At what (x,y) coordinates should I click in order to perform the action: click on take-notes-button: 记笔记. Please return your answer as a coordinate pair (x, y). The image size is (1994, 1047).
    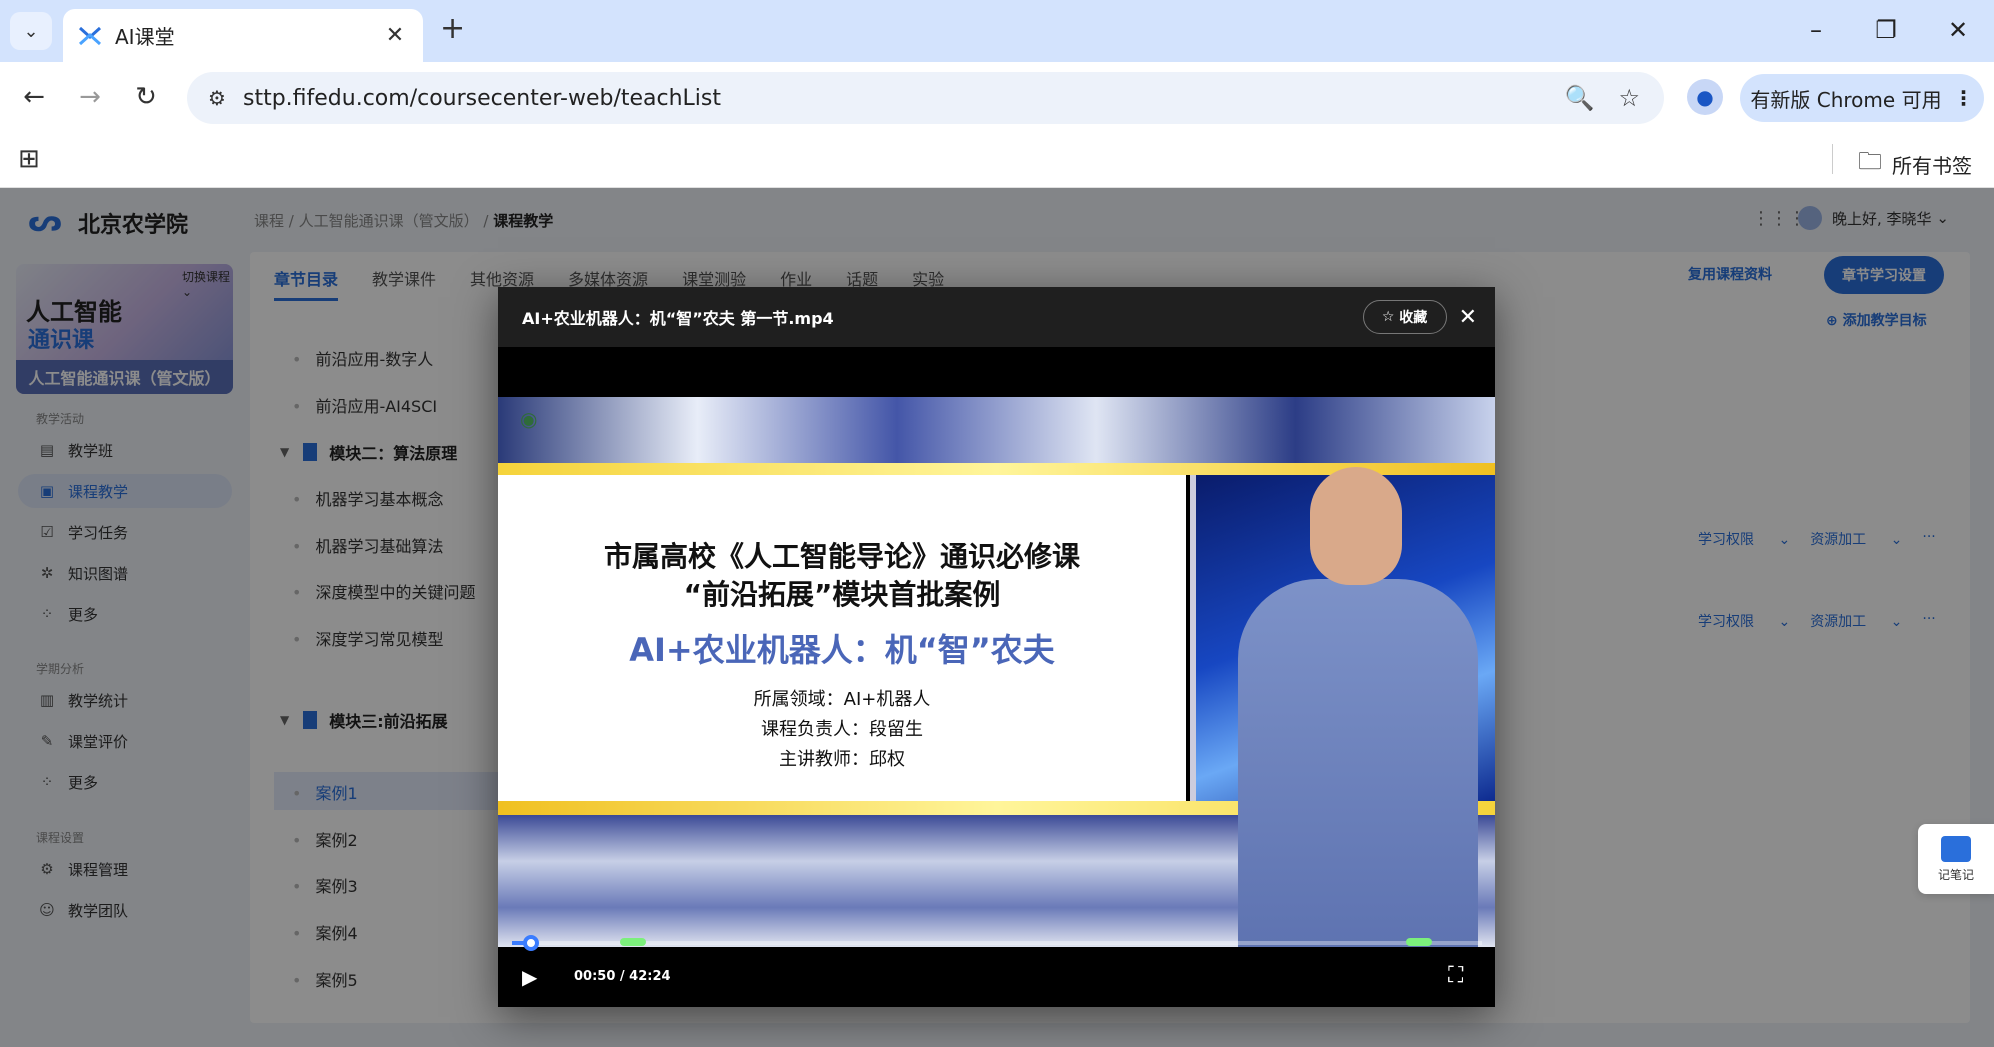
    Looking at the image, I should click on (1956, 859).